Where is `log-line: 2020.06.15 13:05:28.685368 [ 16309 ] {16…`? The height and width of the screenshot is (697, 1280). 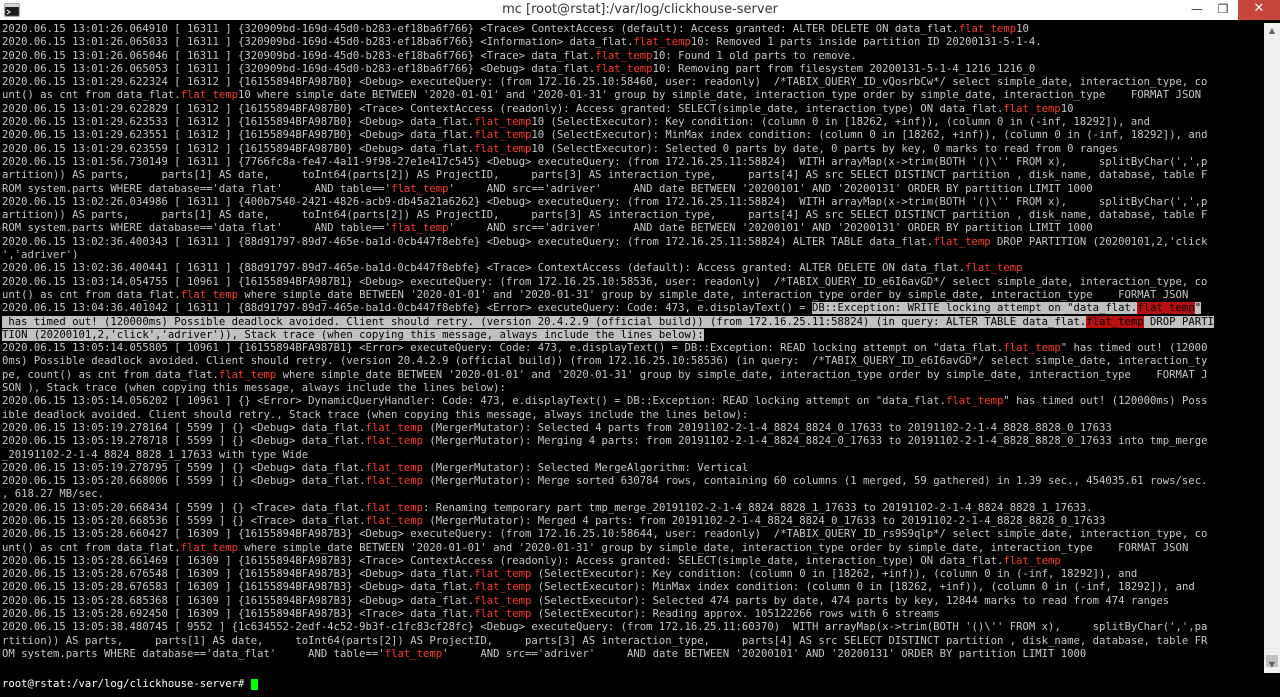 log-line: 2020.06.15 13:05:28.685368 [ 16309 ] {16… is located at coordinates (631, 601).